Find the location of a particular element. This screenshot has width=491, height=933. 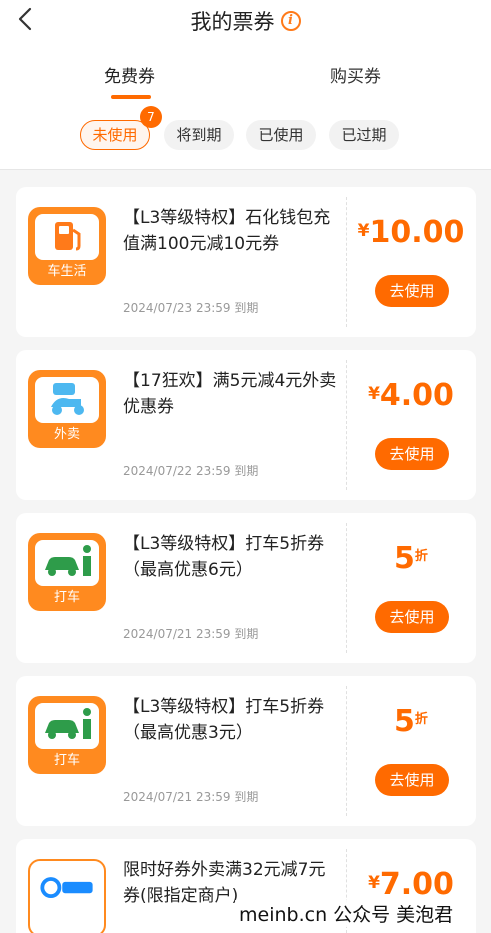

amount-value: 10.00 is located at coordinates (417, 232).